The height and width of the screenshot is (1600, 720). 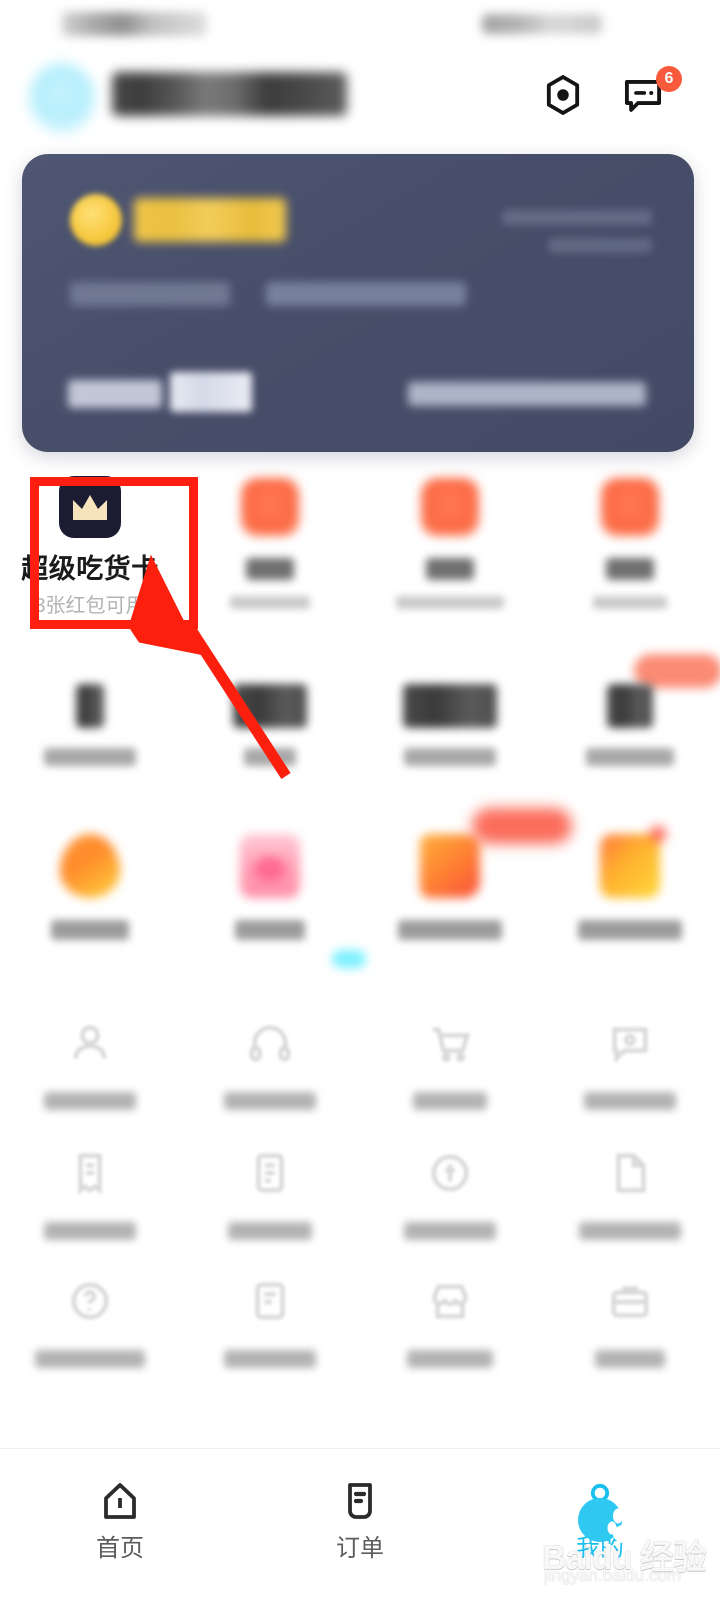 I want to click on quick-item-member, so click(x=630, y=545).